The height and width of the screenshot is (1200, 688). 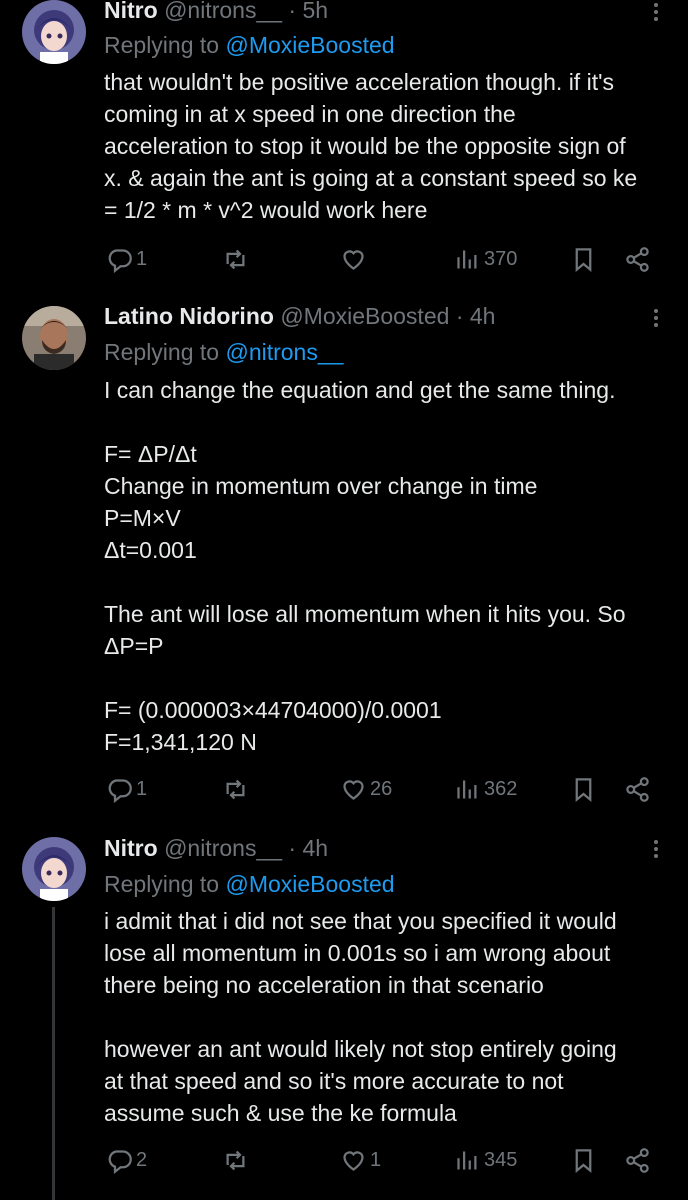 I want to click on views-button: 370, so click(x=485, y=259).